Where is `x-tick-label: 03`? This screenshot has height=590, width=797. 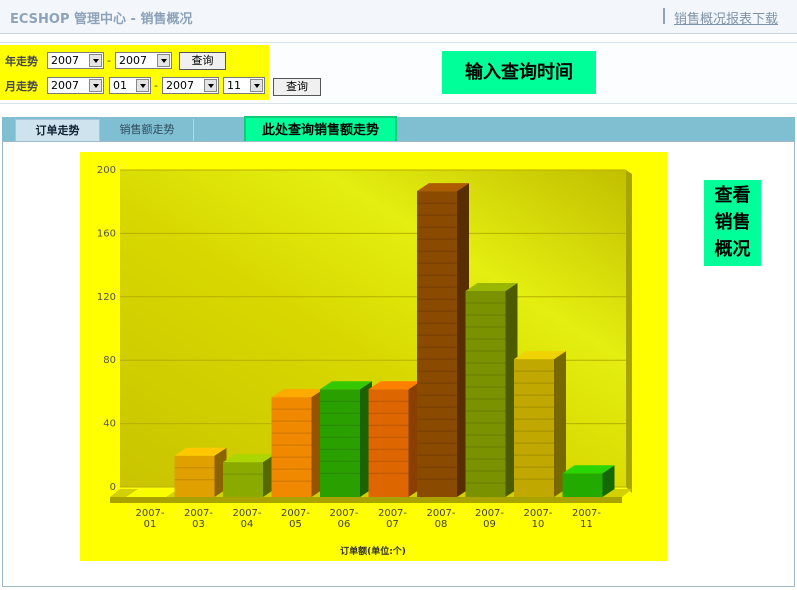 x-tick-label: 03 is located at coordinates (198, 524).